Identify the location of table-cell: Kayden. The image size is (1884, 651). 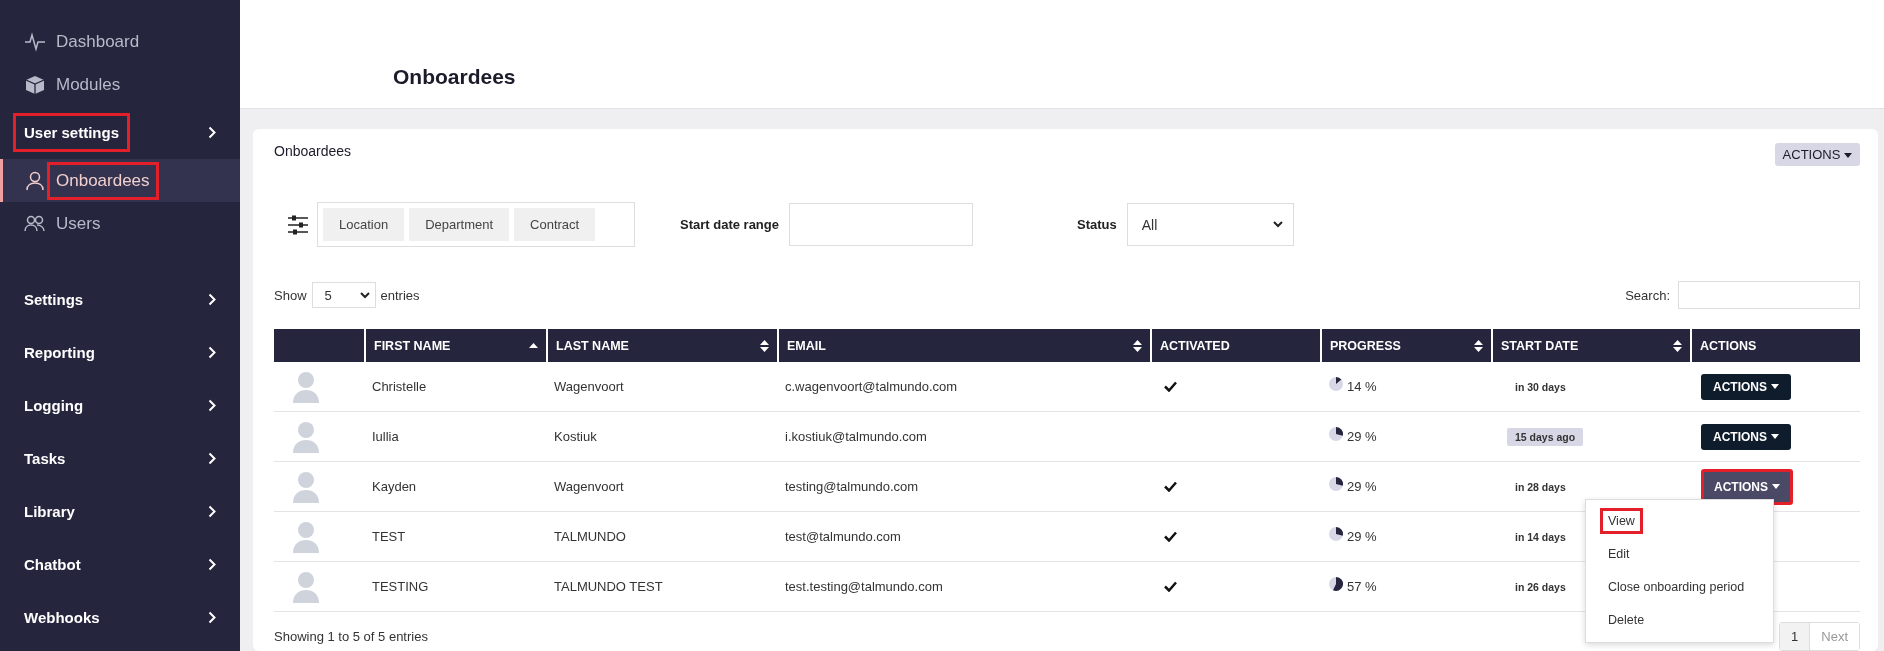
(394, 486).